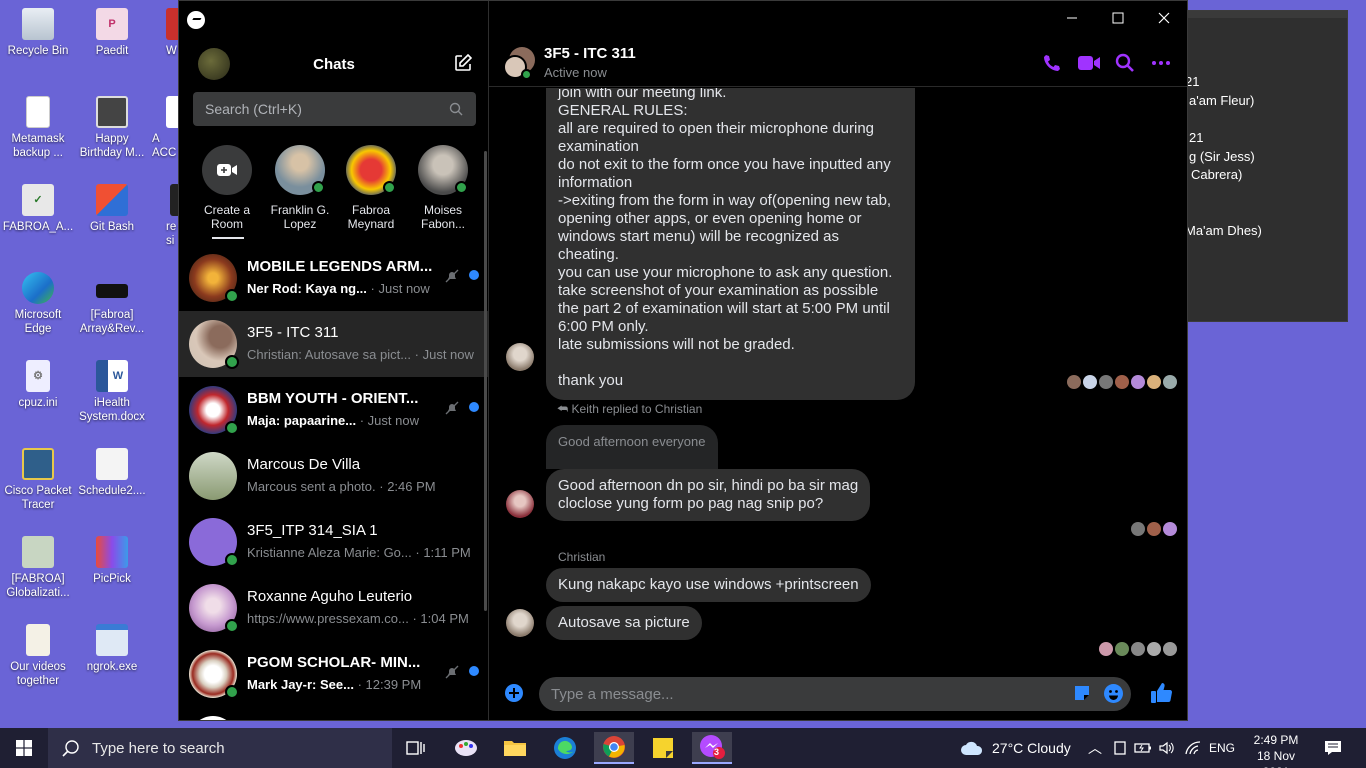 The image size is (1366, 768). I want to click on desktop-icon-our-videos: Our videos together, so click(38, 656).